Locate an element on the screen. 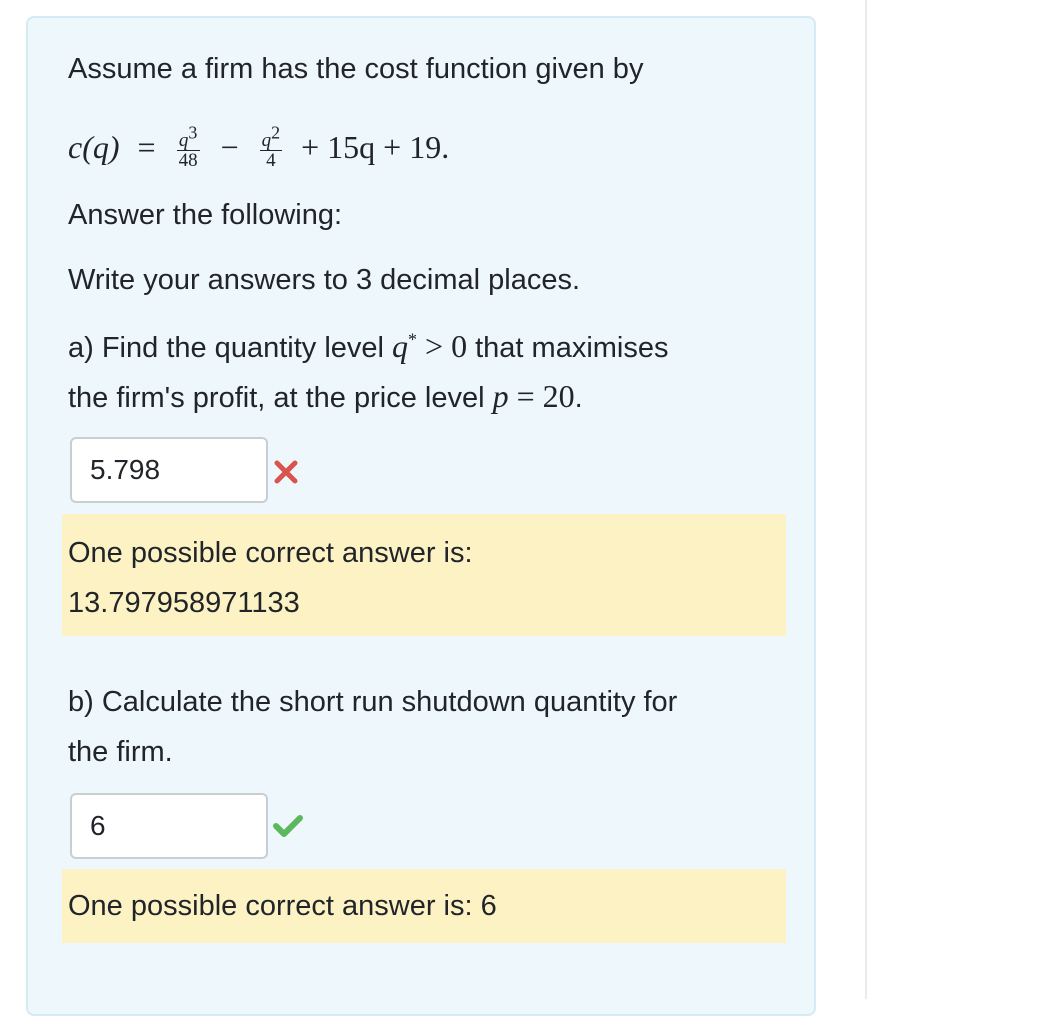 This screenshot has width=1064, height=1016. formula-remainder: + 15q + 19. is located at coordinates (375, 147).